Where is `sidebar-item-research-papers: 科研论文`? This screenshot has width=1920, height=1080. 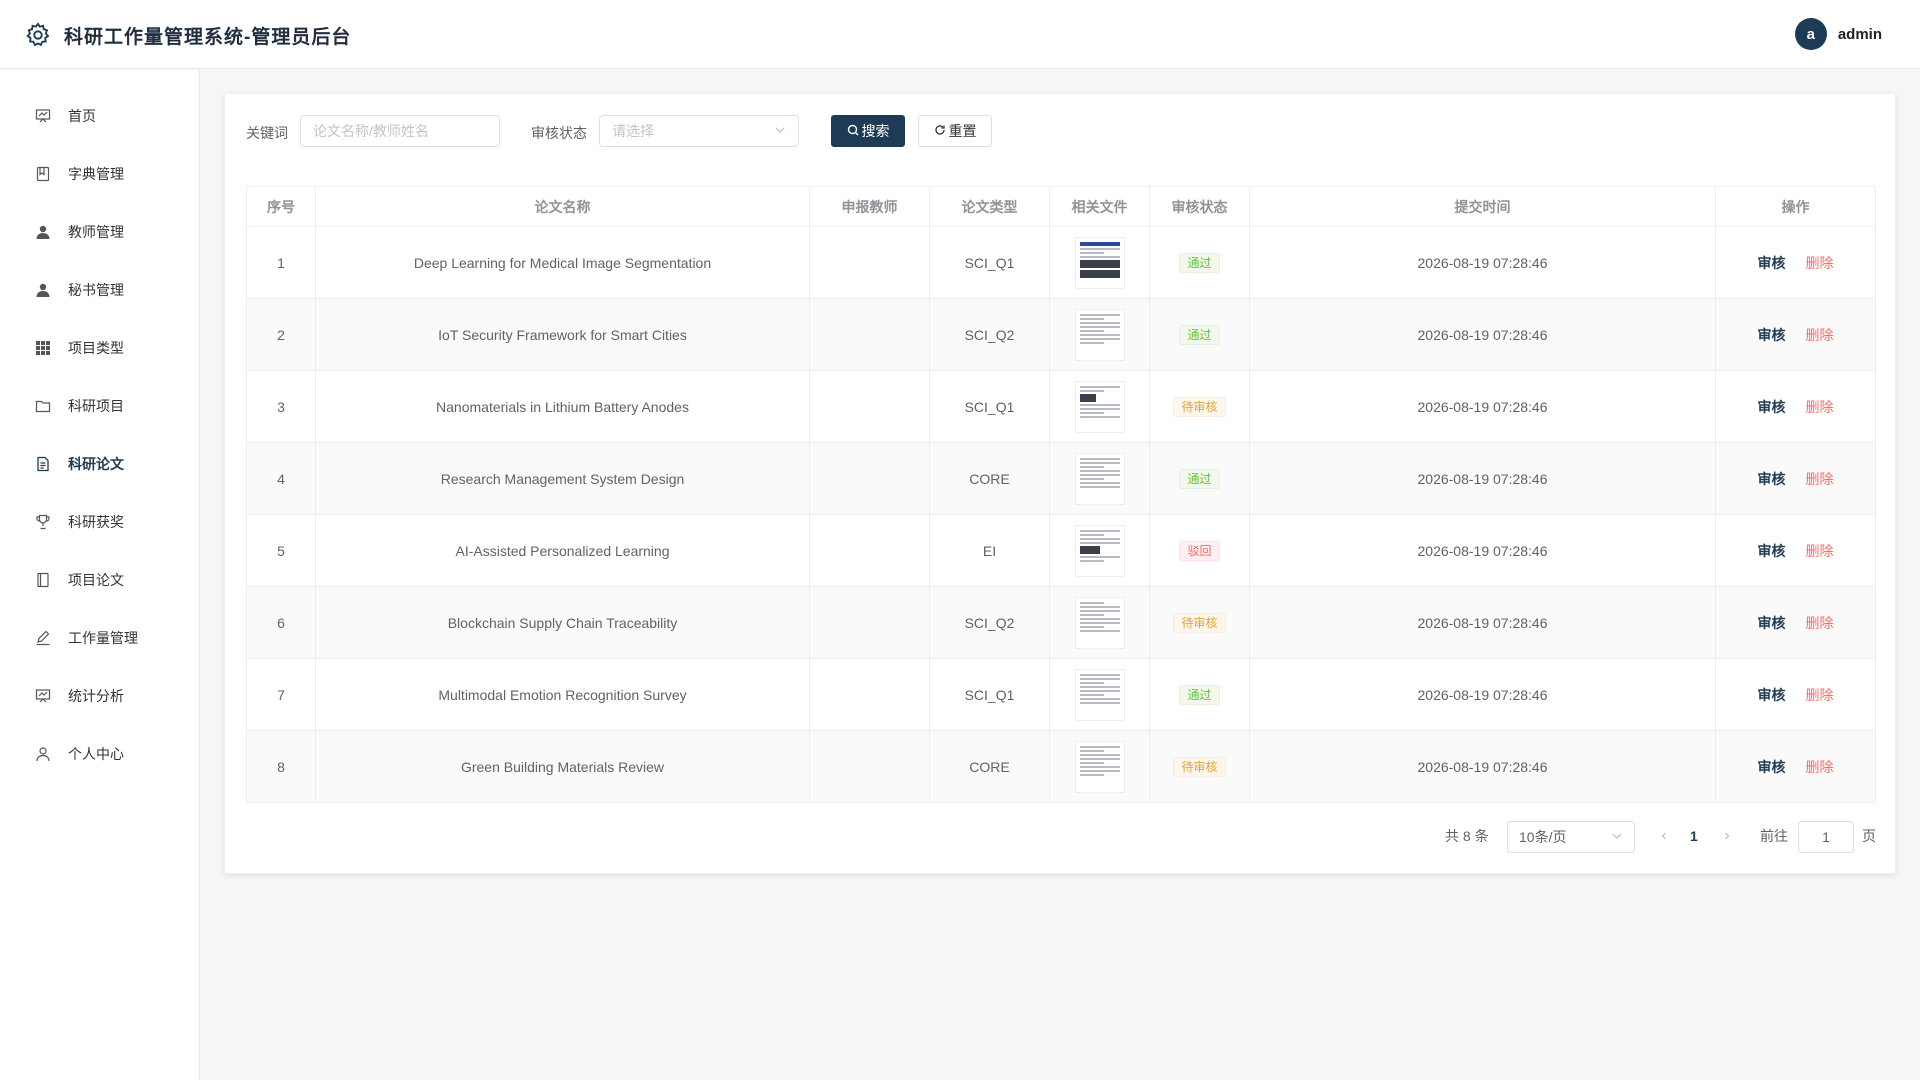
sidebar-item-research-papers: 科研论文 is located at coordinates (99, 464).